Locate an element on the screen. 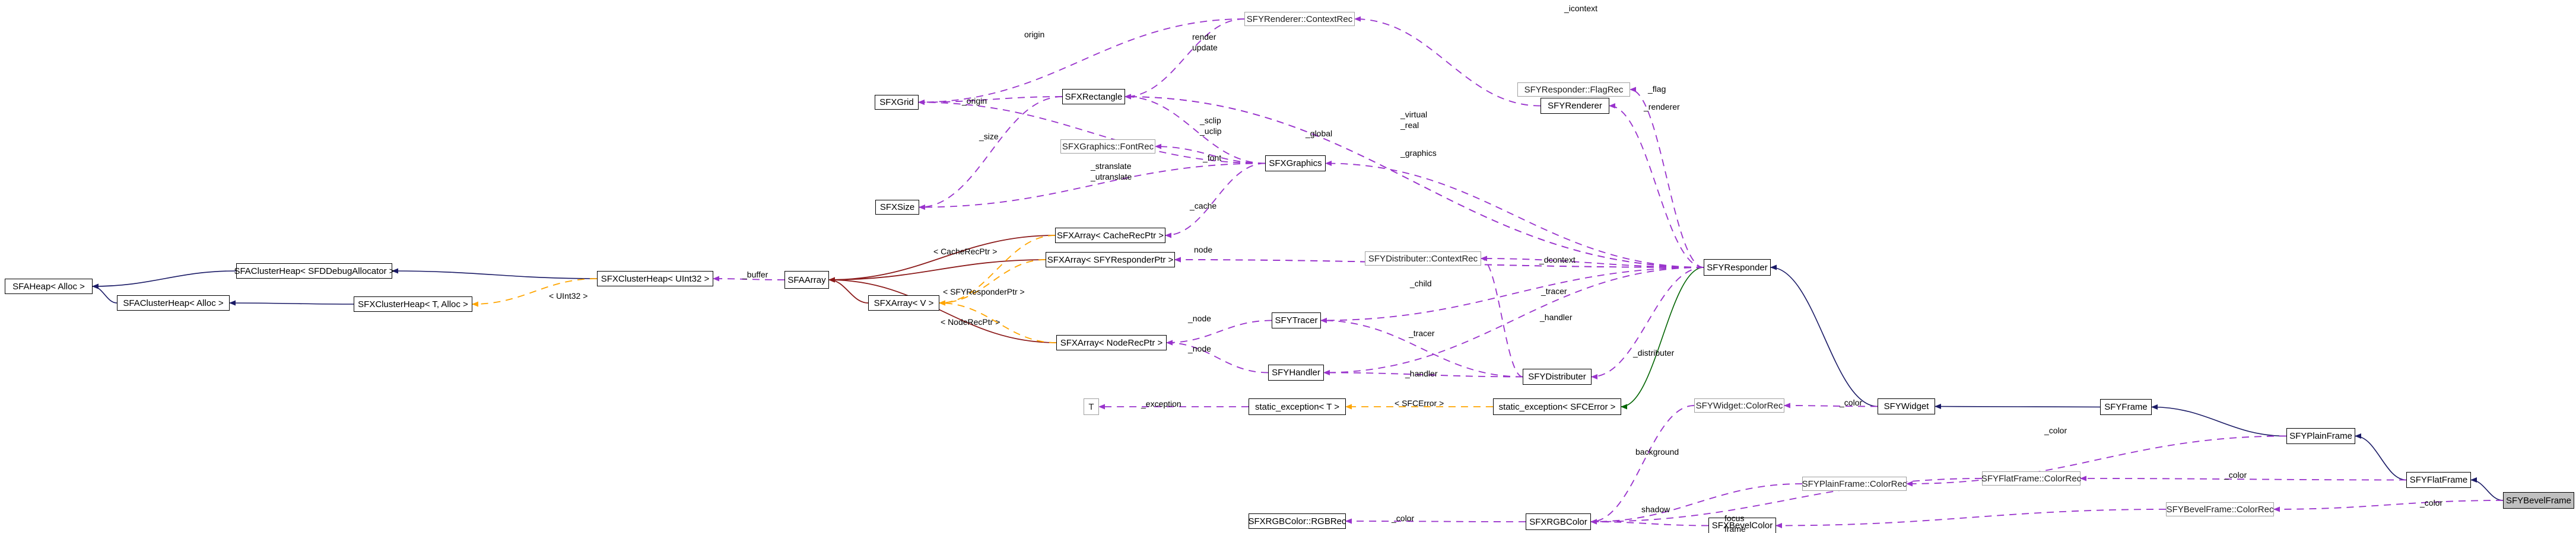  edge-label-graphics: _graphics is located at coordinates (1418, 153).